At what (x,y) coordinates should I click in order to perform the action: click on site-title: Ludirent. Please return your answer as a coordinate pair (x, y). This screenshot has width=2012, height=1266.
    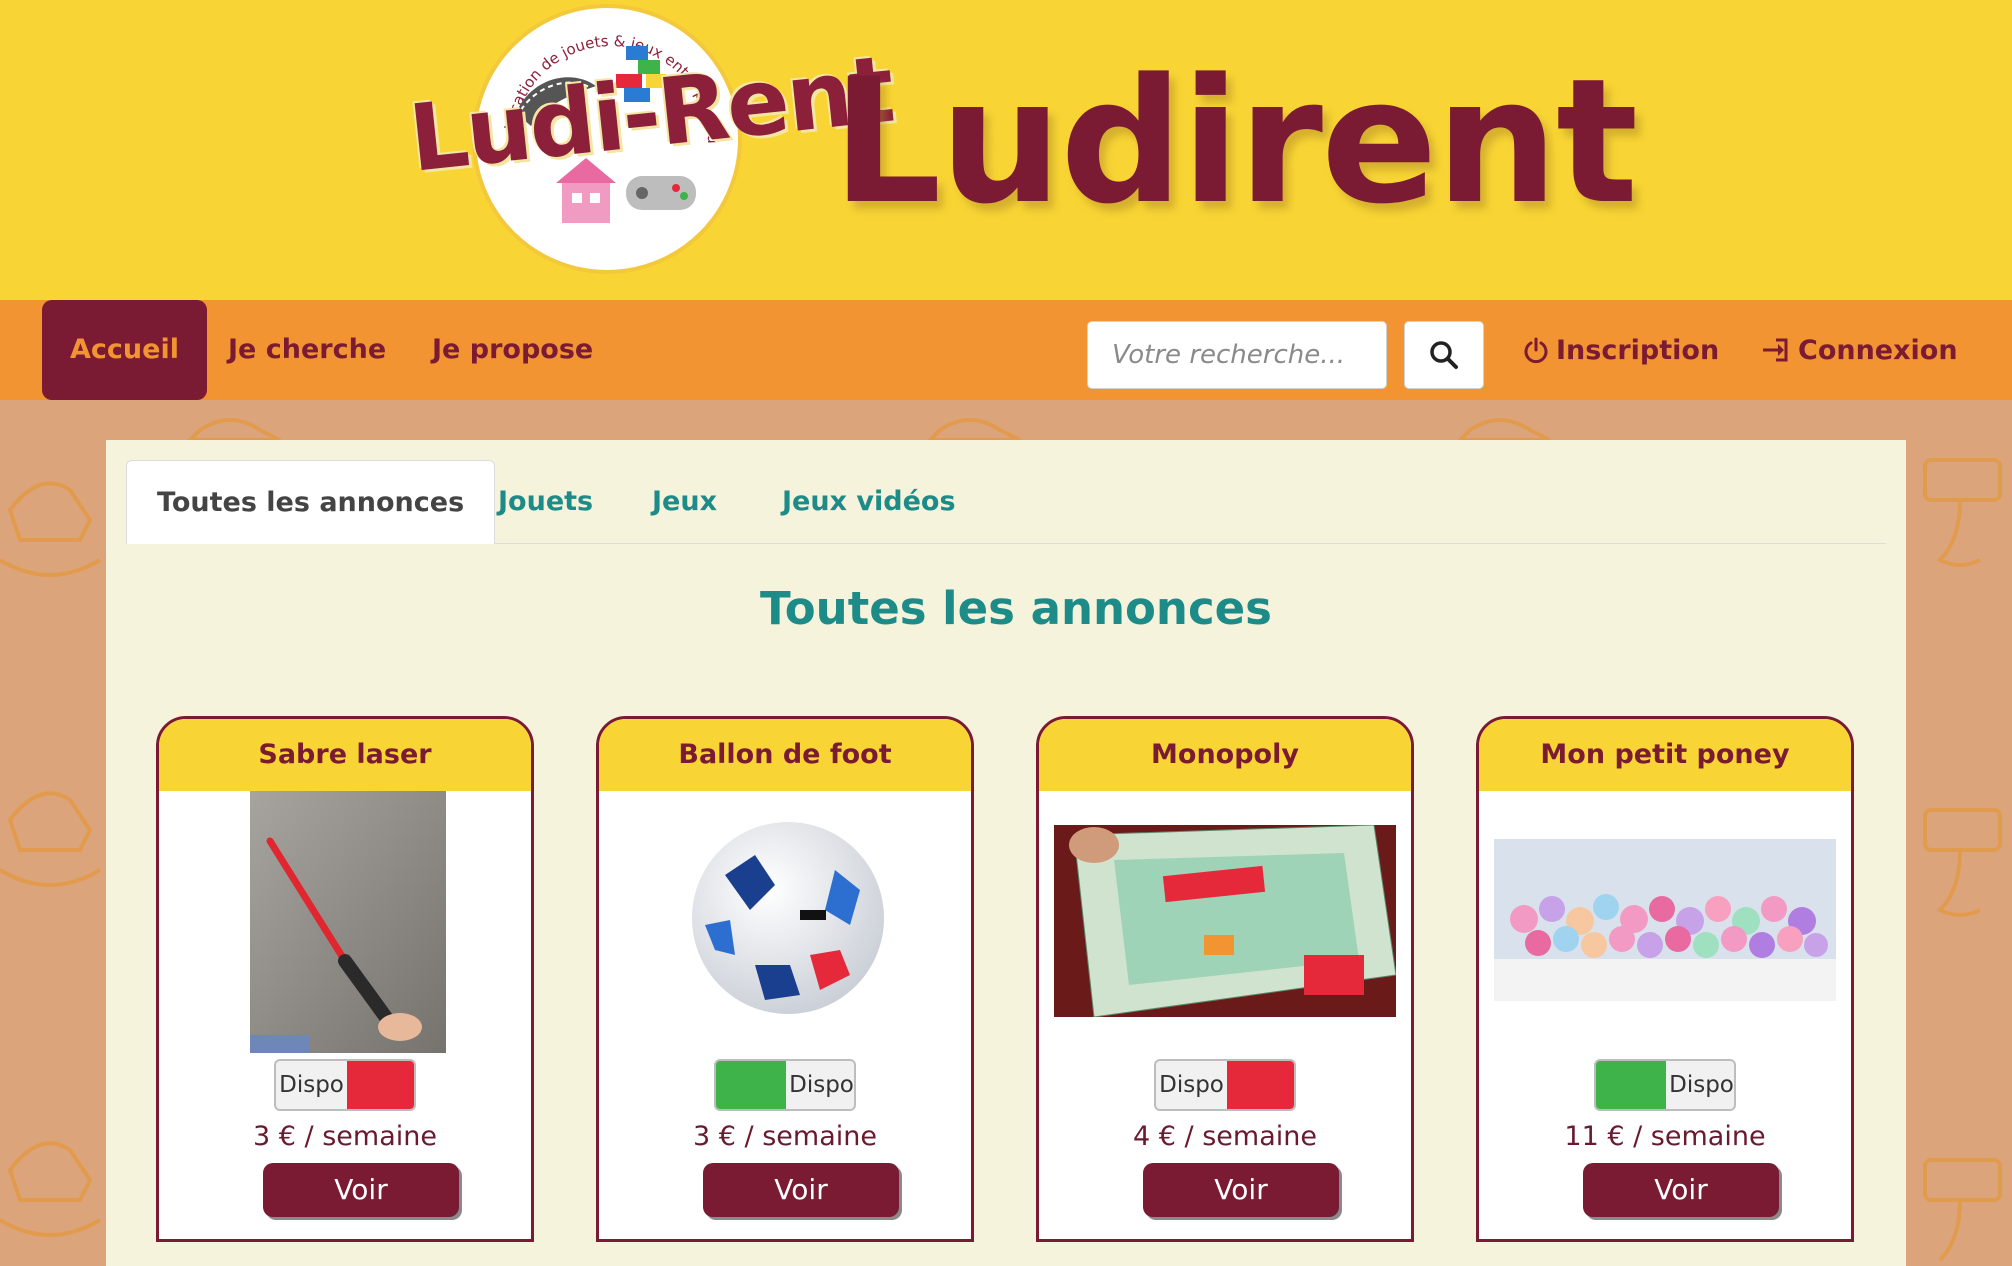
    Looking at the image, I should click on (1235, 142).